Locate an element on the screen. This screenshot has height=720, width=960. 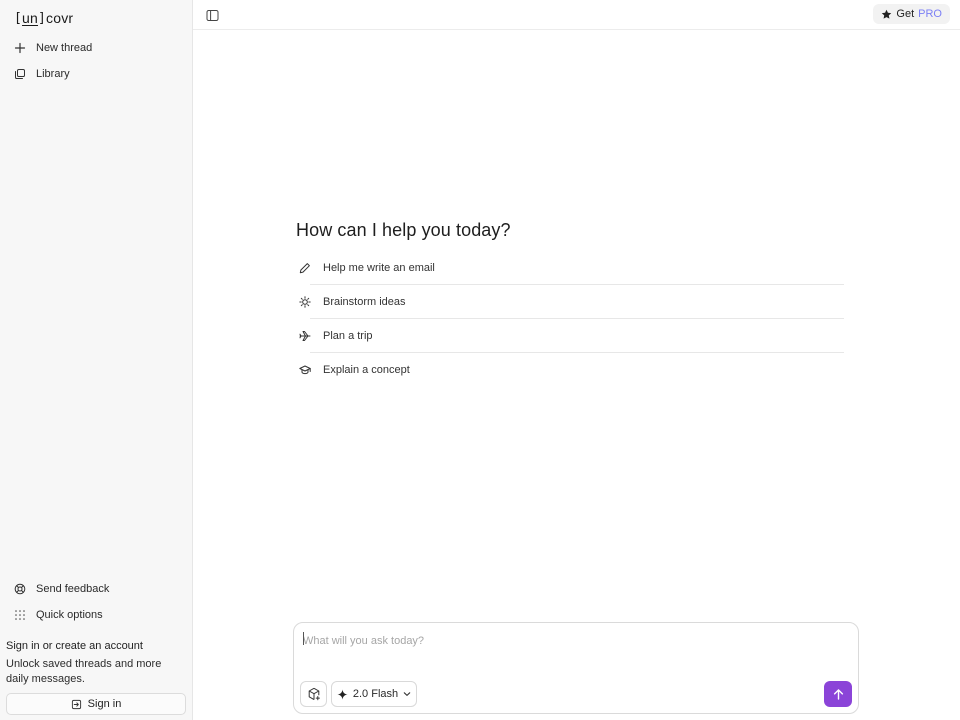
logo-bracket-open: [ is located at coordinates (18, 18).